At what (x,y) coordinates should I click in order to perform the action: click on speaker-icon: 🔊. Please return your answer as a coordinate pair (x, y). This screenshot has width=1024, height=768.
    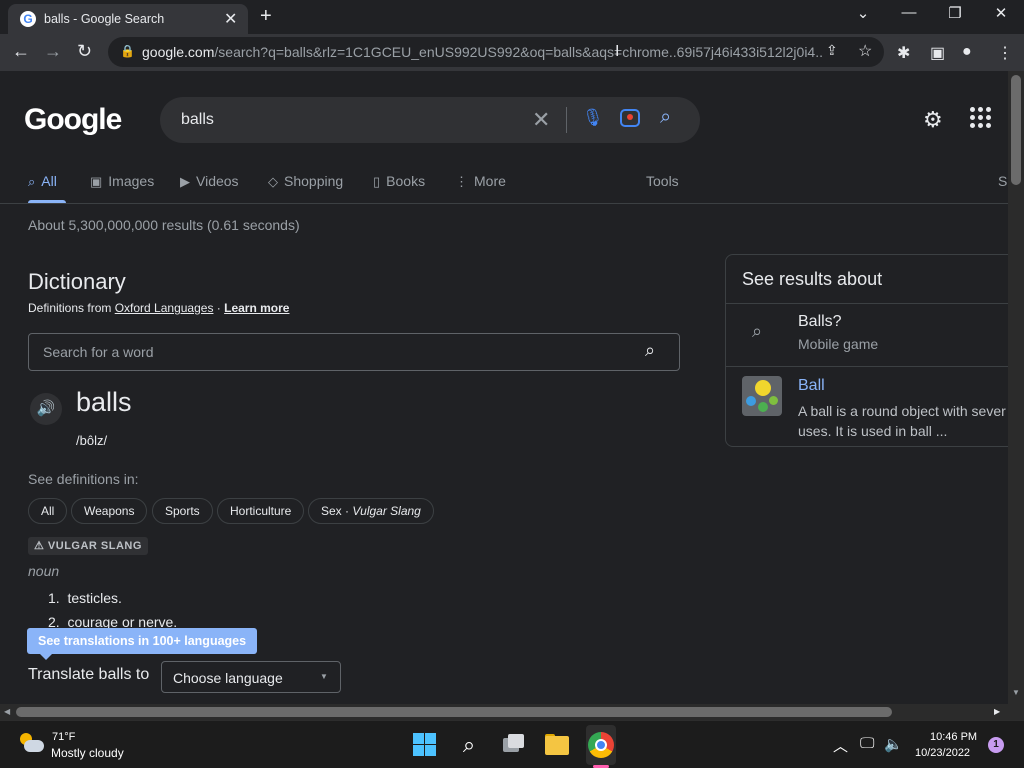
    Looking at the image, I should click on (46, 409).